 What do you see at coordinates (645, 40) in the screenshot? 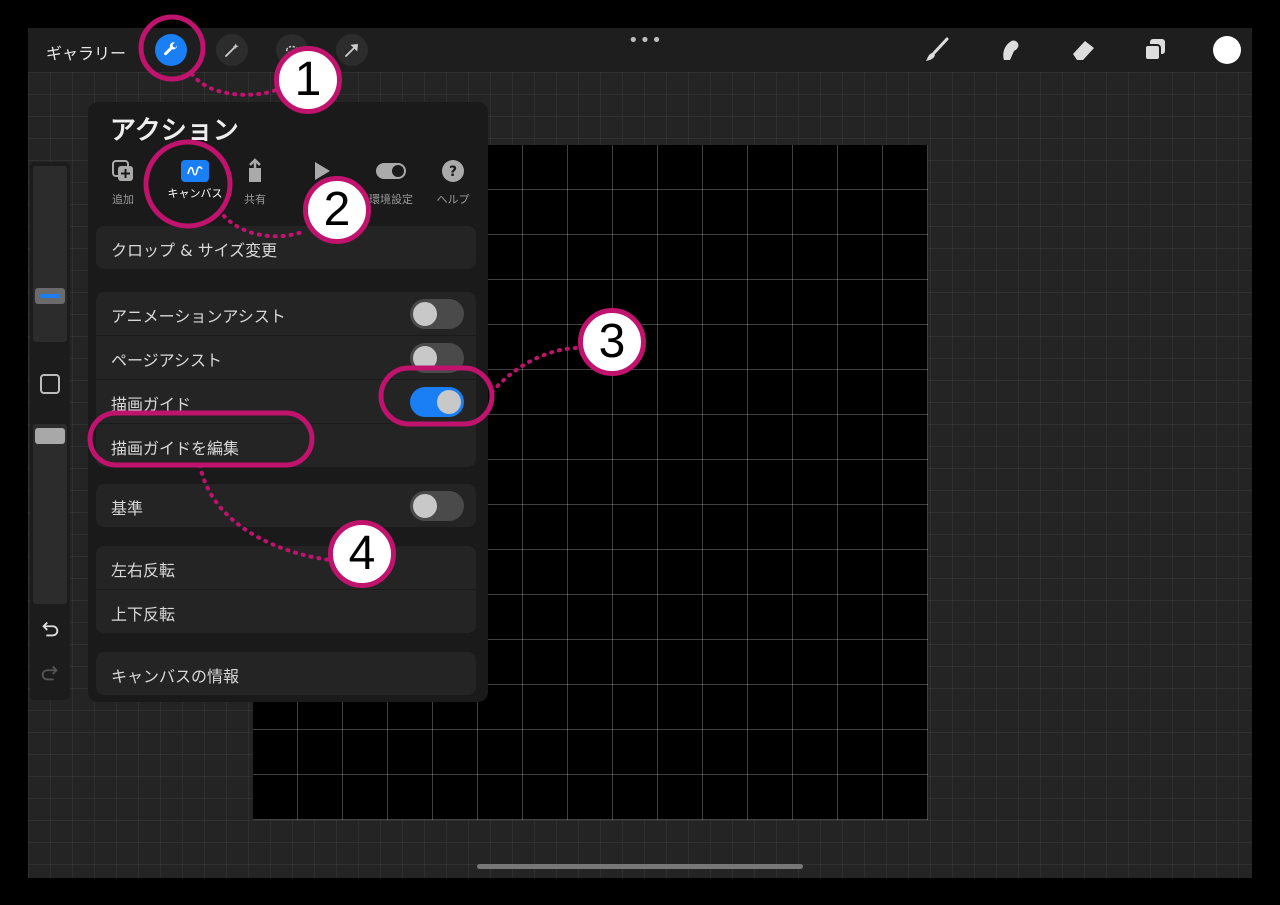
I see `more-dots-icon: •••` at bounding box center [645, 40].